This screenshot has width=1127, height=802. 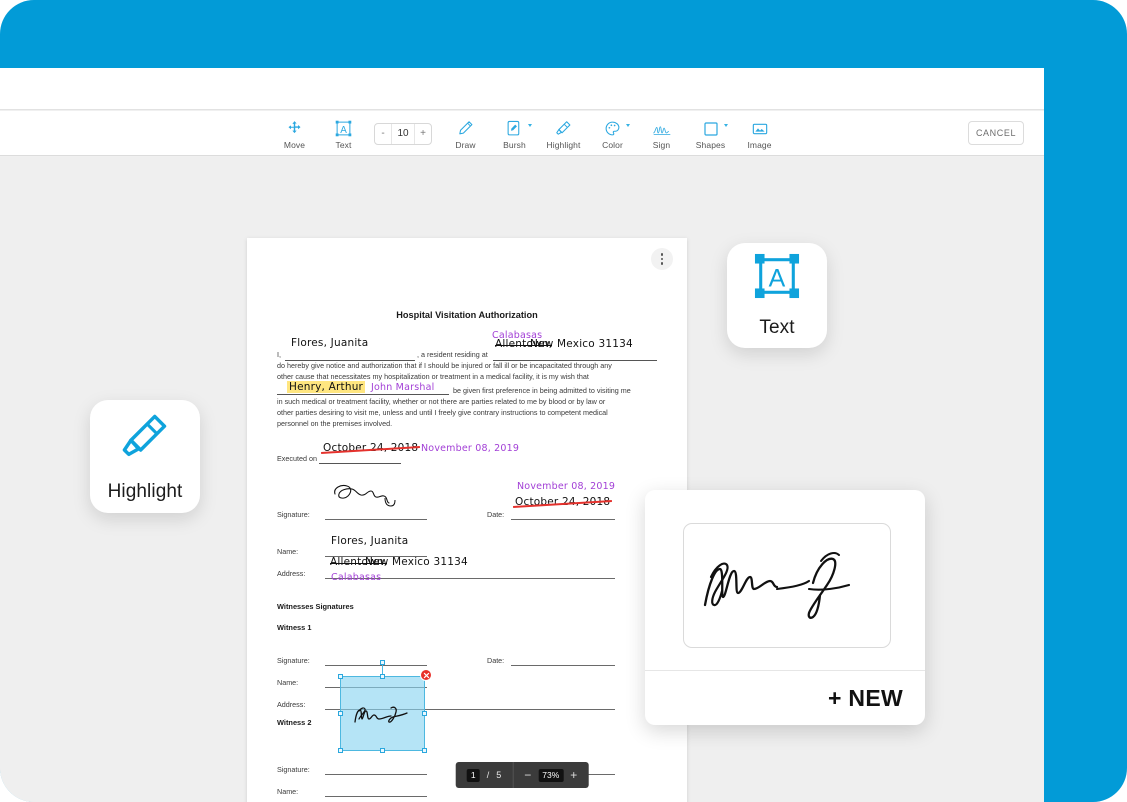 I want to click on new-signature-button: + NEW, so click(x=785, y=698).